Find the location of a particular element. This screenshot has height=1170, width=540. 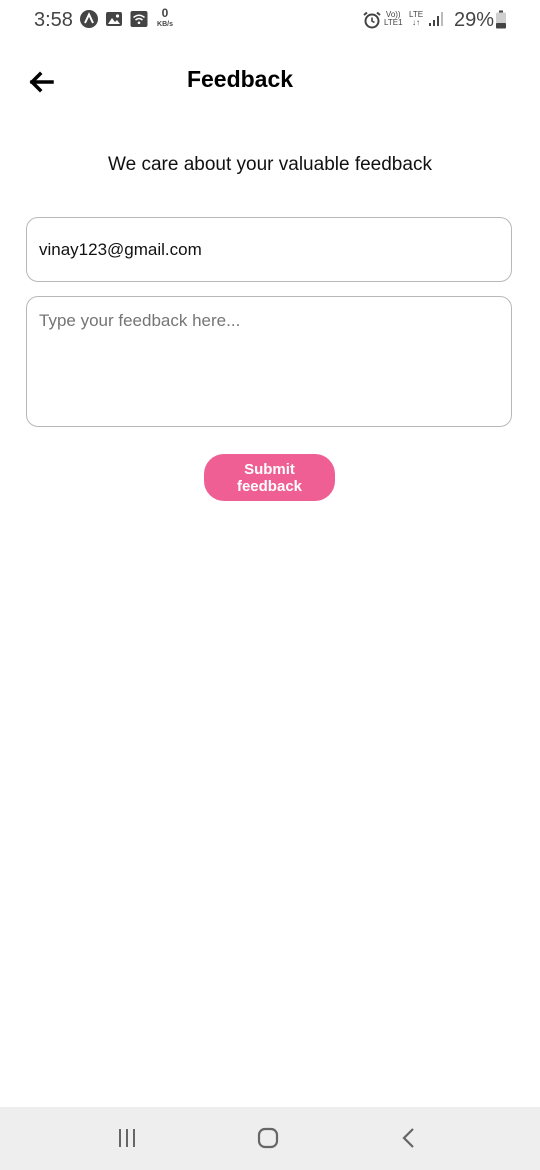

battery-percent: 29% is located at coordinates (474, 20).